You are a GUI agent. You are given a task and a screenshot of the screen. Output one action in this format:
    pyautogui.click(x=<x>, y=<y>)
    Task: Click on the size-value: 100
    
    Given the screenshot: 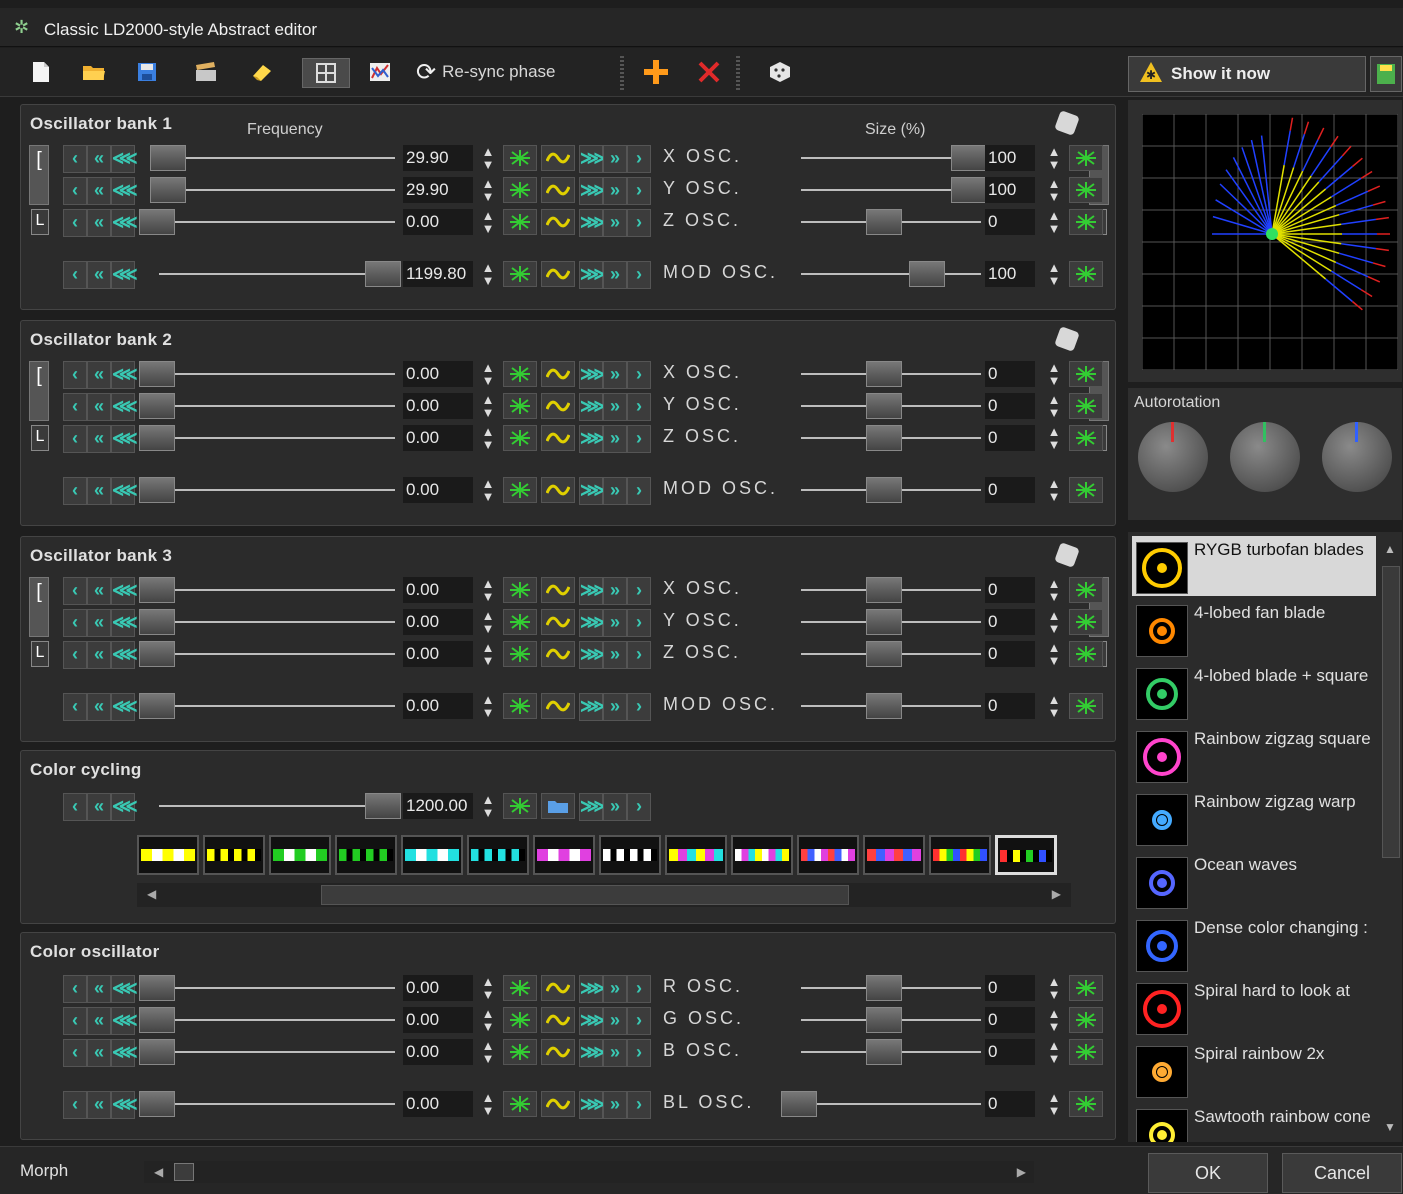 What is the action you would take?
    pyautogui.click(x=1010, y=190)
    